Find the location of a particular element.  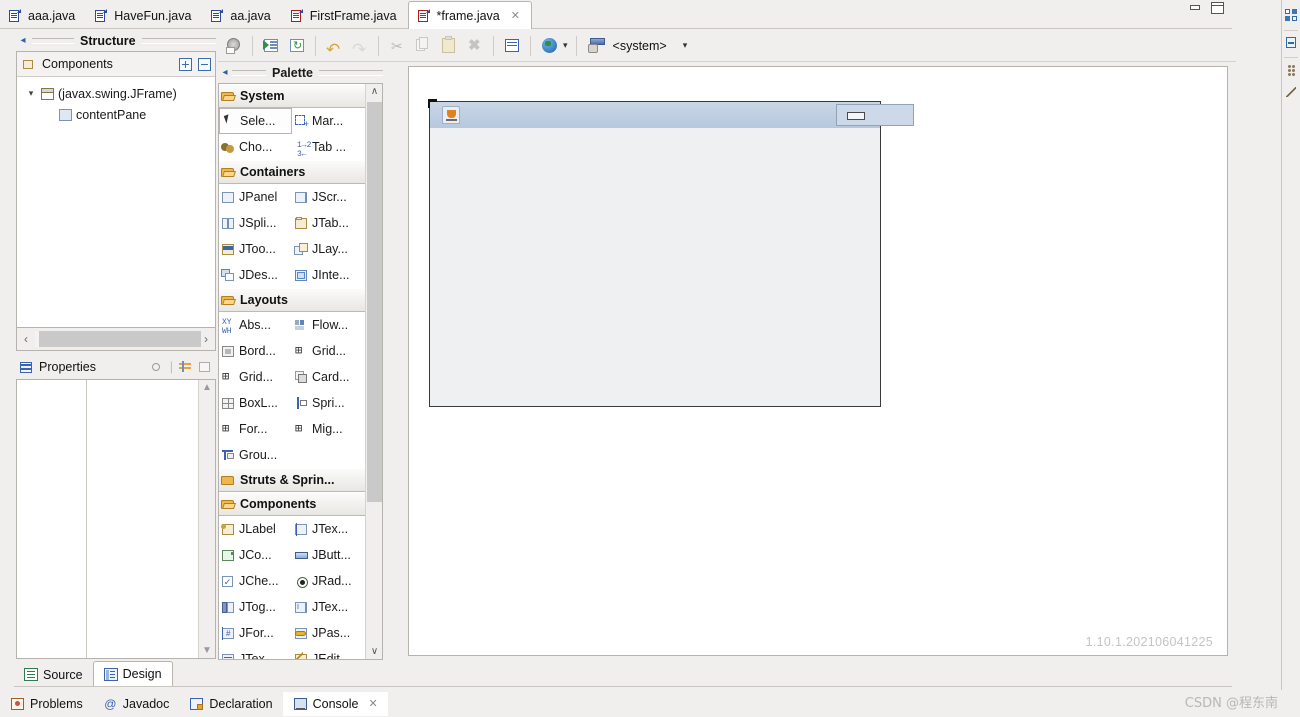

pencil-icon is located at coordinates (1291, 93).